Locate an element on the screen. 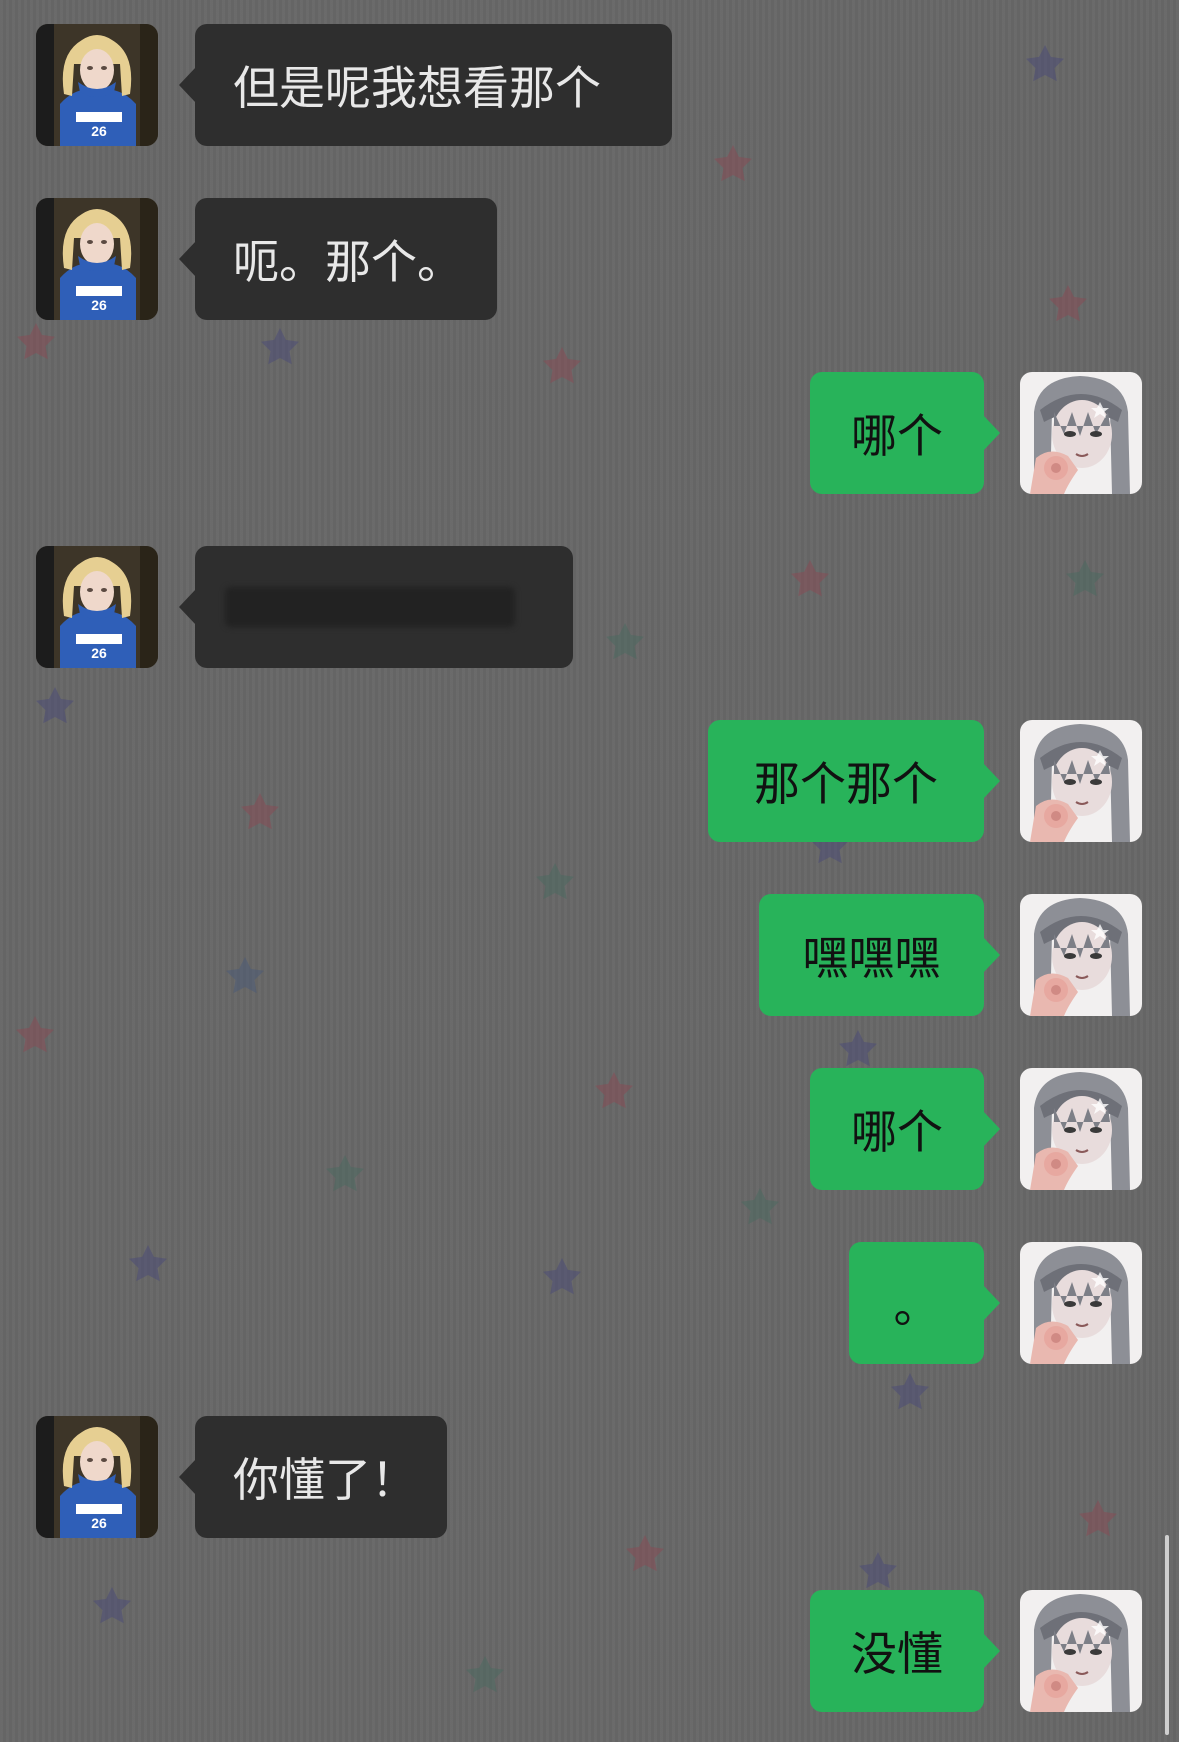  message-bubble: 你懂了！ is located at coordinates (313, 1477).